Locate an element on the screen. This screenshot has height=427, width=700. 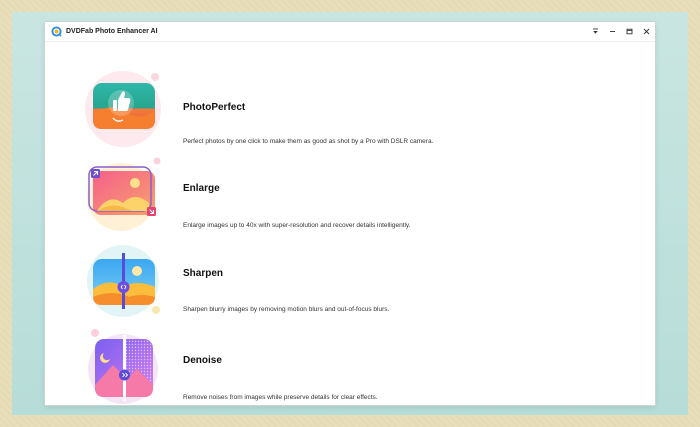
feature-title: PhotoPerfect is located at coordinates (214, 107).